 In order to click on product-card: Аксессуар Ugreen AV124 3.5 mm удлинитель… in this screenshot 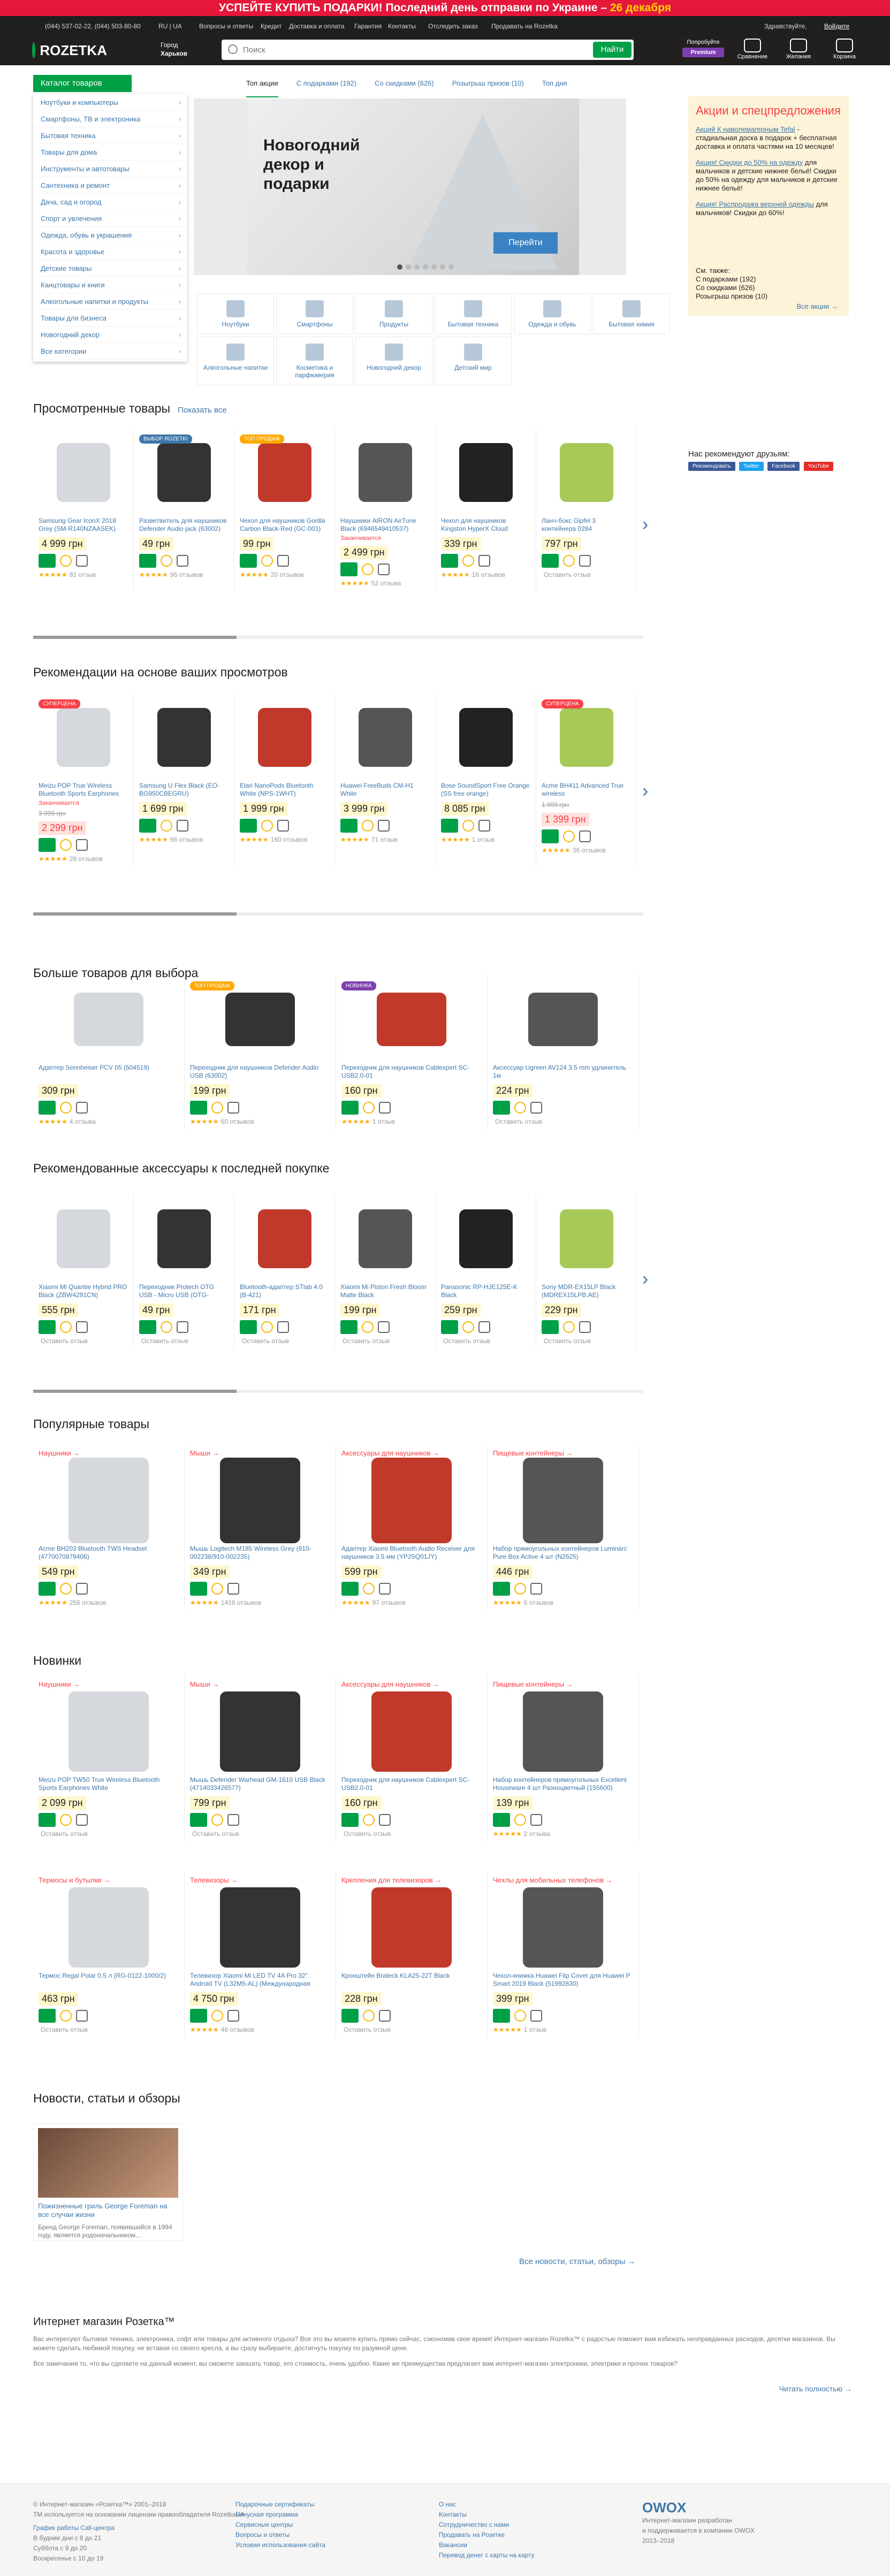, I will do `click(563, 1052)`.